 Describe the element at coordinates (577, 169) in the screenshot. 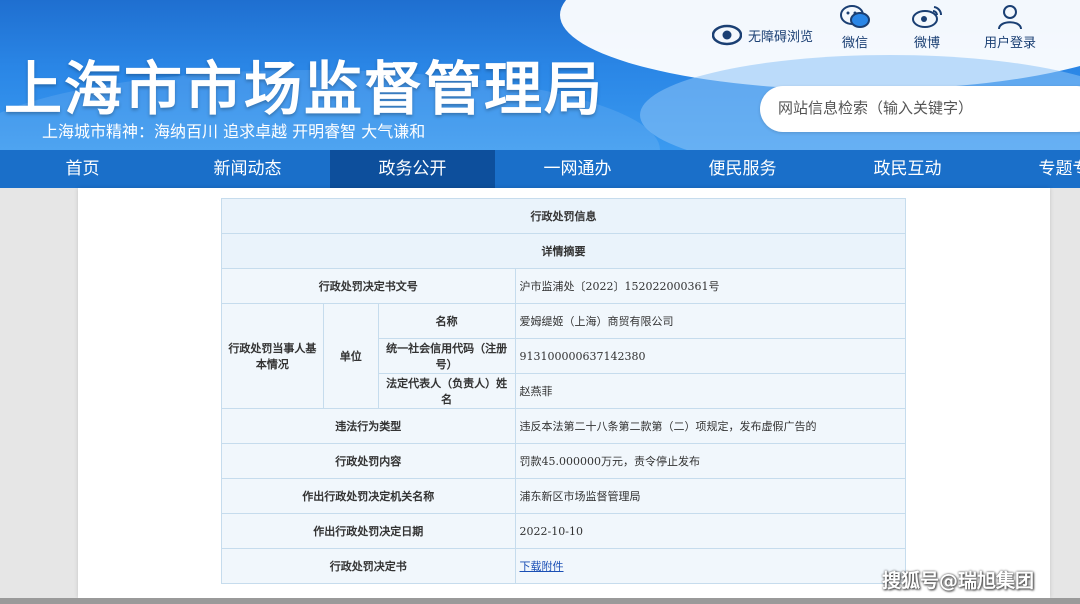

I see `nav-one-stop-service: 一网通办` at that location.